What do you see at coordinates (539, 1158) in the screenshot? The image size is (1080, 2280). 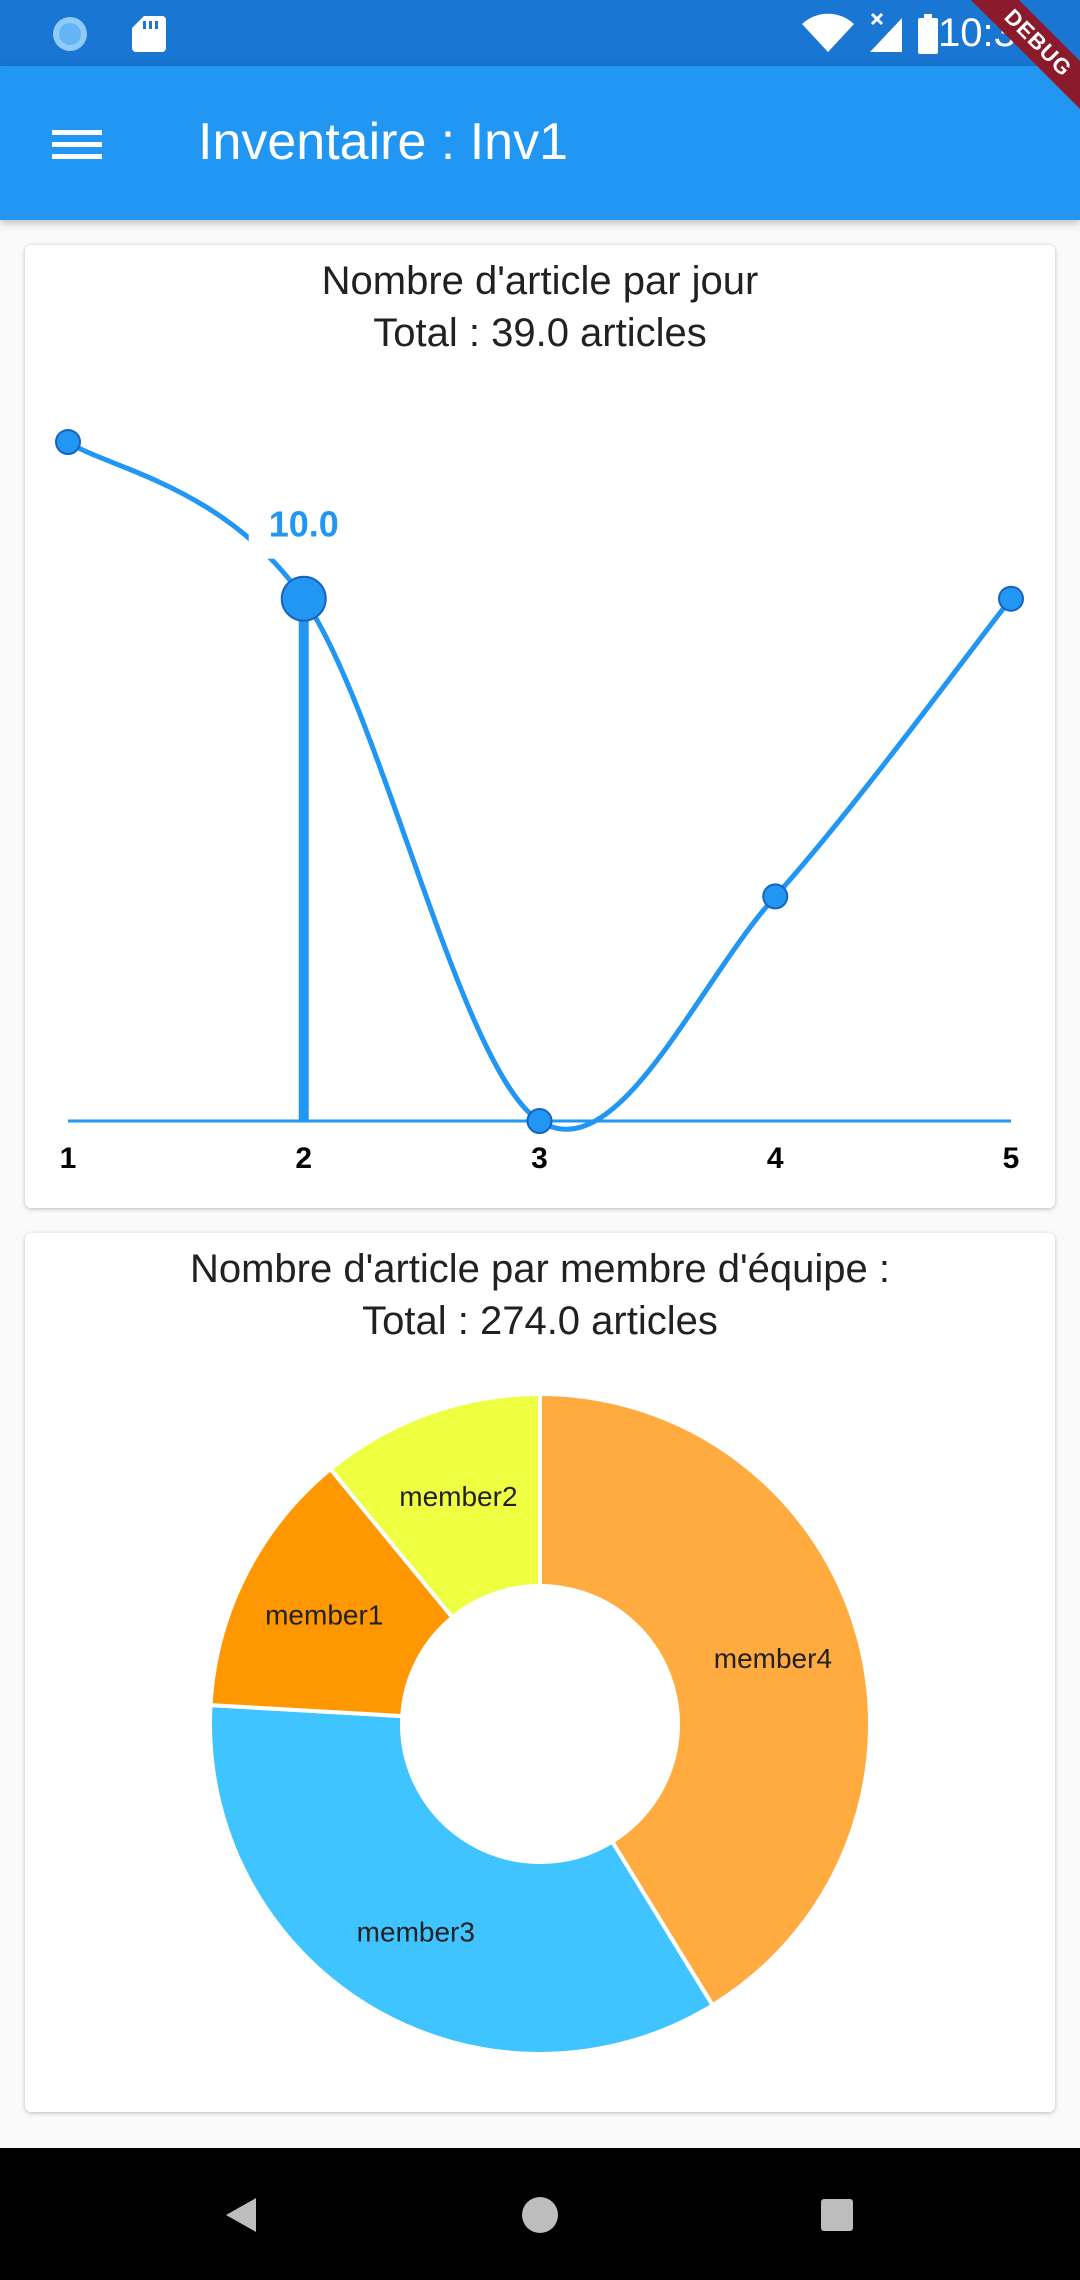 I see `x-tick-label: 3` at bounding box center [539, 1158].